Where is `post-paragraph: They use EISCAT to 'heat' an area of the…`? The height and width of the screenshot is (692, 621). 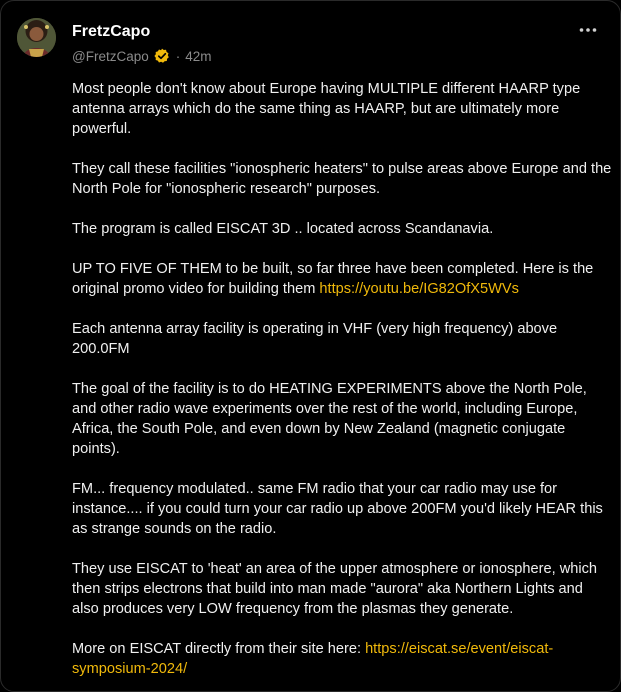
post-paragraph: They use EISCAT to 'heat' an area of the… is located at coordinates (342, 589).